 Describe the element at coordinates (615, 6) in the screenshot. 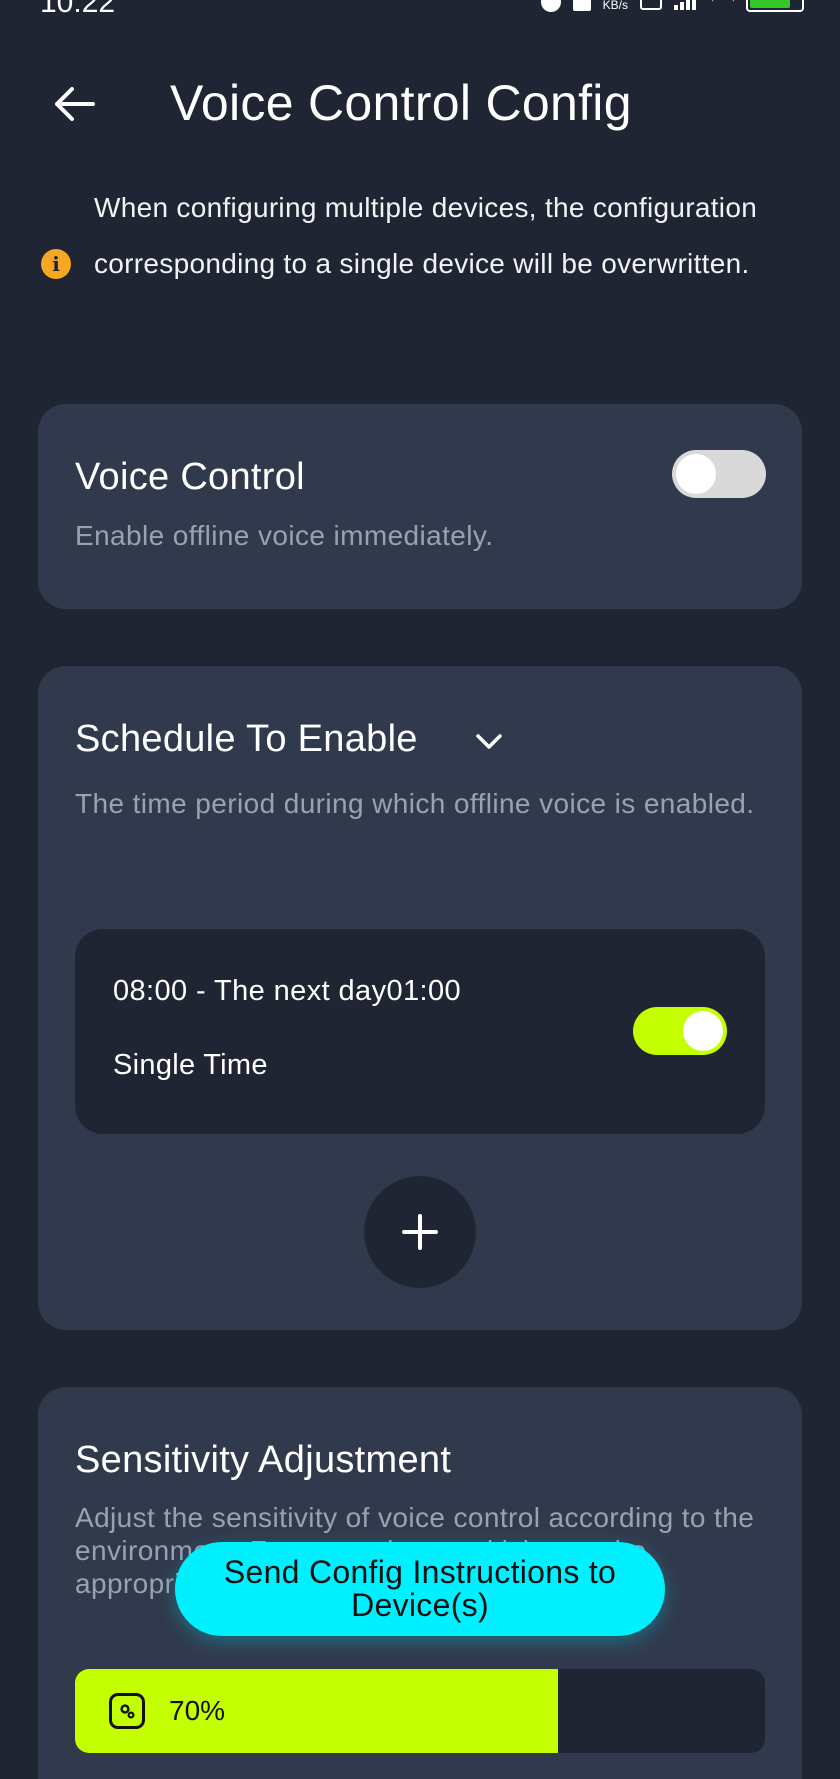

I see `network-speed: KB/s` at that location.